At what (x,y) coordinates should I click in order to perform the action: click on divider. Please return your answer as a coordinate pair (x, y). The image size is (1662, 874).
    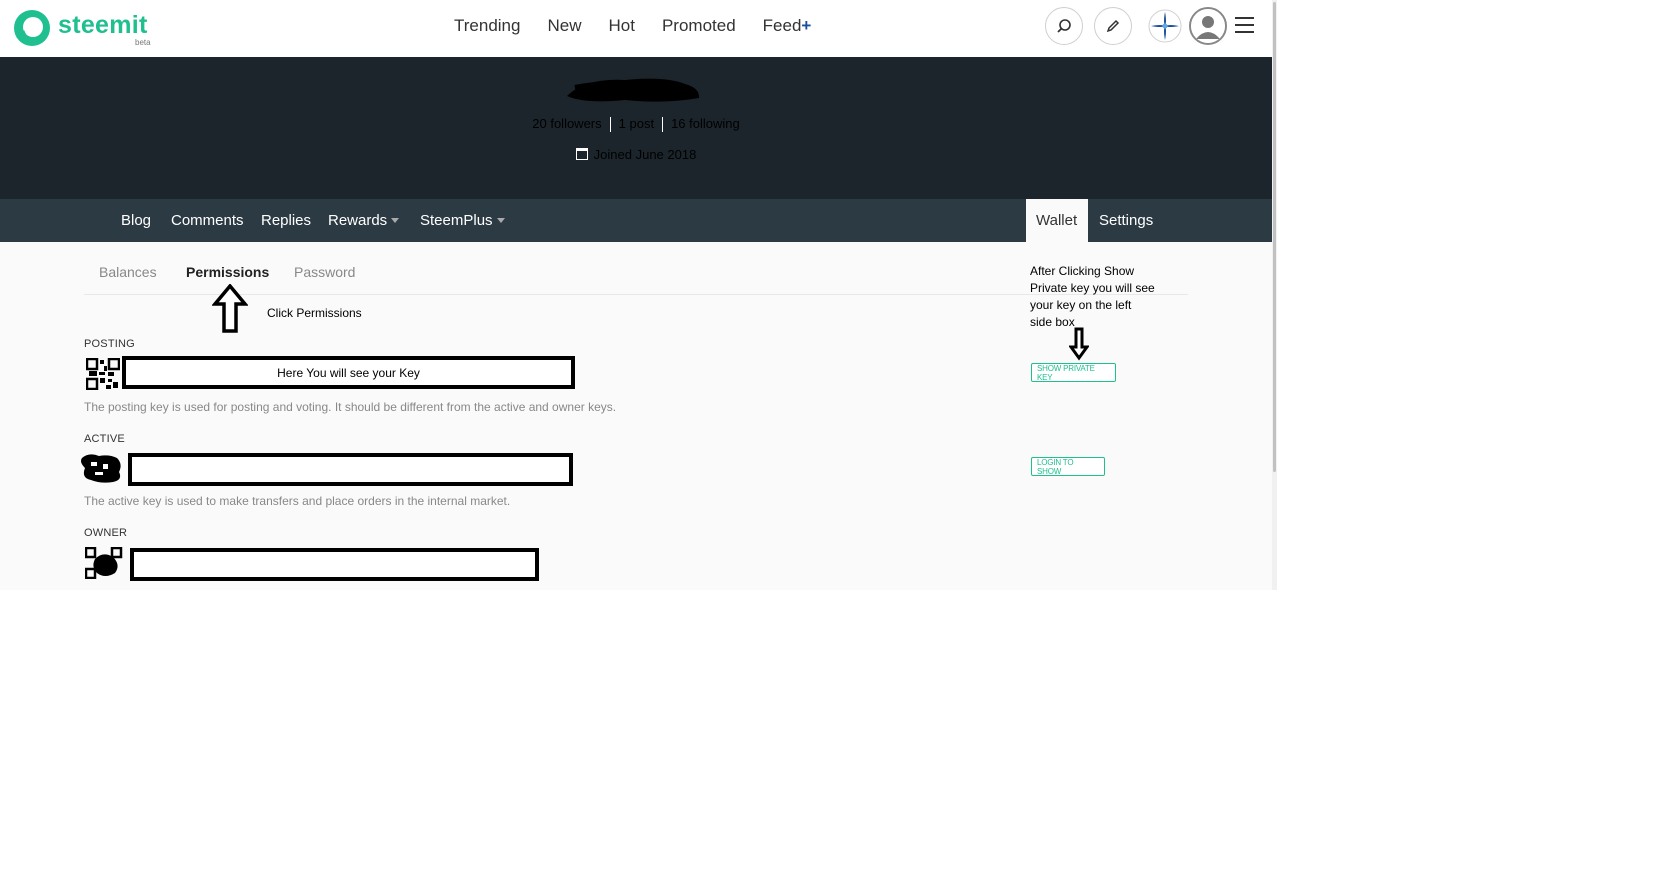
    Looking at the image, I should click on (636, 294).